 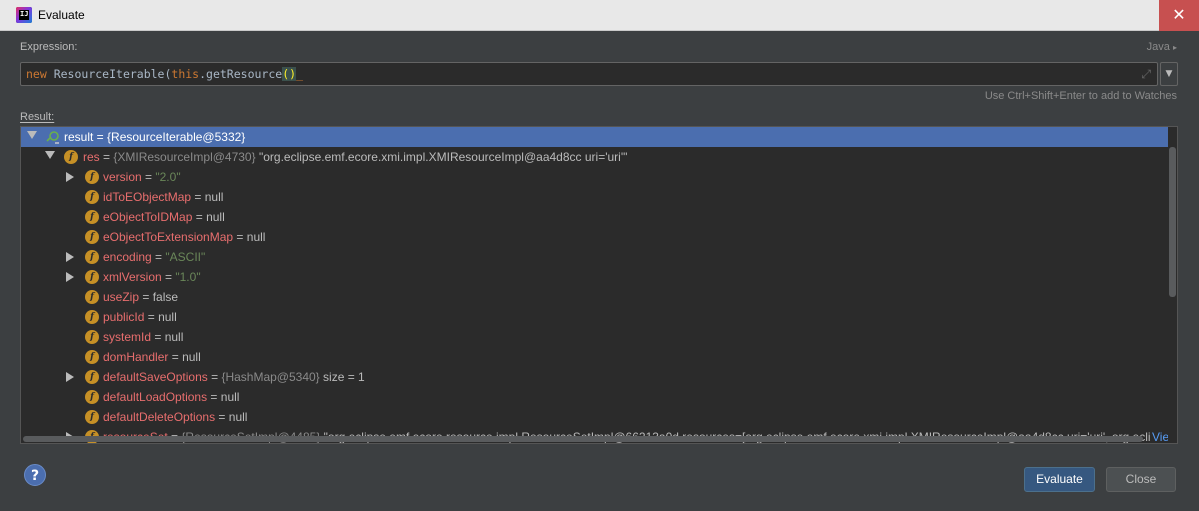 What do you see at coordinates (155, 377) in the screenshot?
I see `field-name: defaultSaveOptions` at bounding box center [155, 377].